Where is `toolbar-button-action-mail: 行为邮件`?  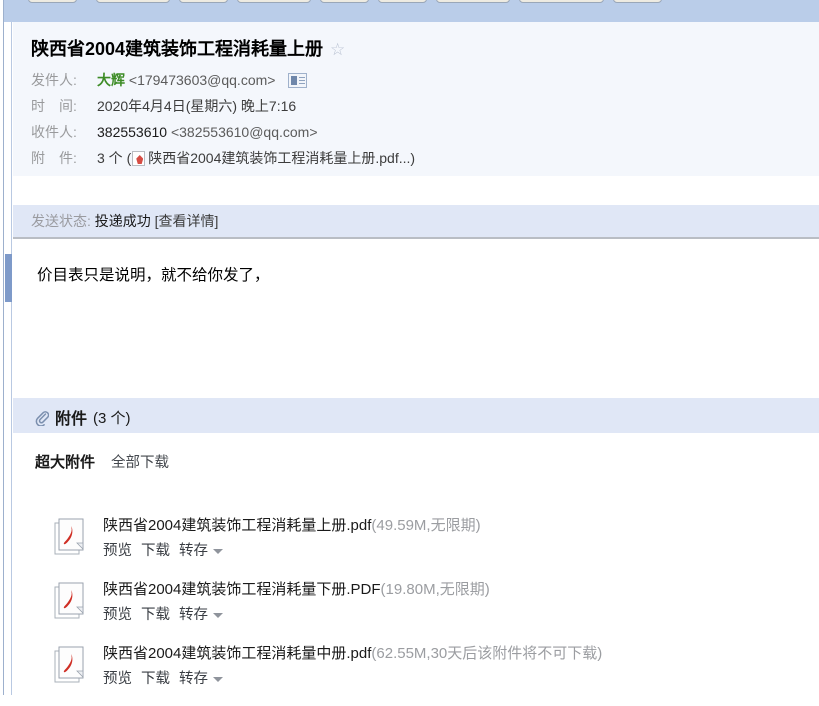
toolbar-button-action-mail: 行为邮件 is located at coordinates (133, 1).